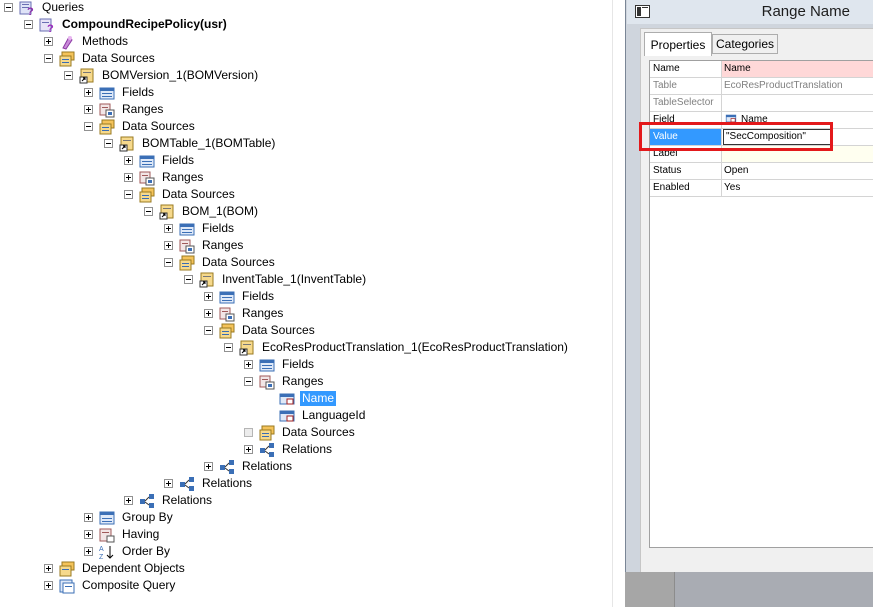  Describe the element at coordinates (129, 517) in the screenshot. I see `tree-node: Group By` at that location.